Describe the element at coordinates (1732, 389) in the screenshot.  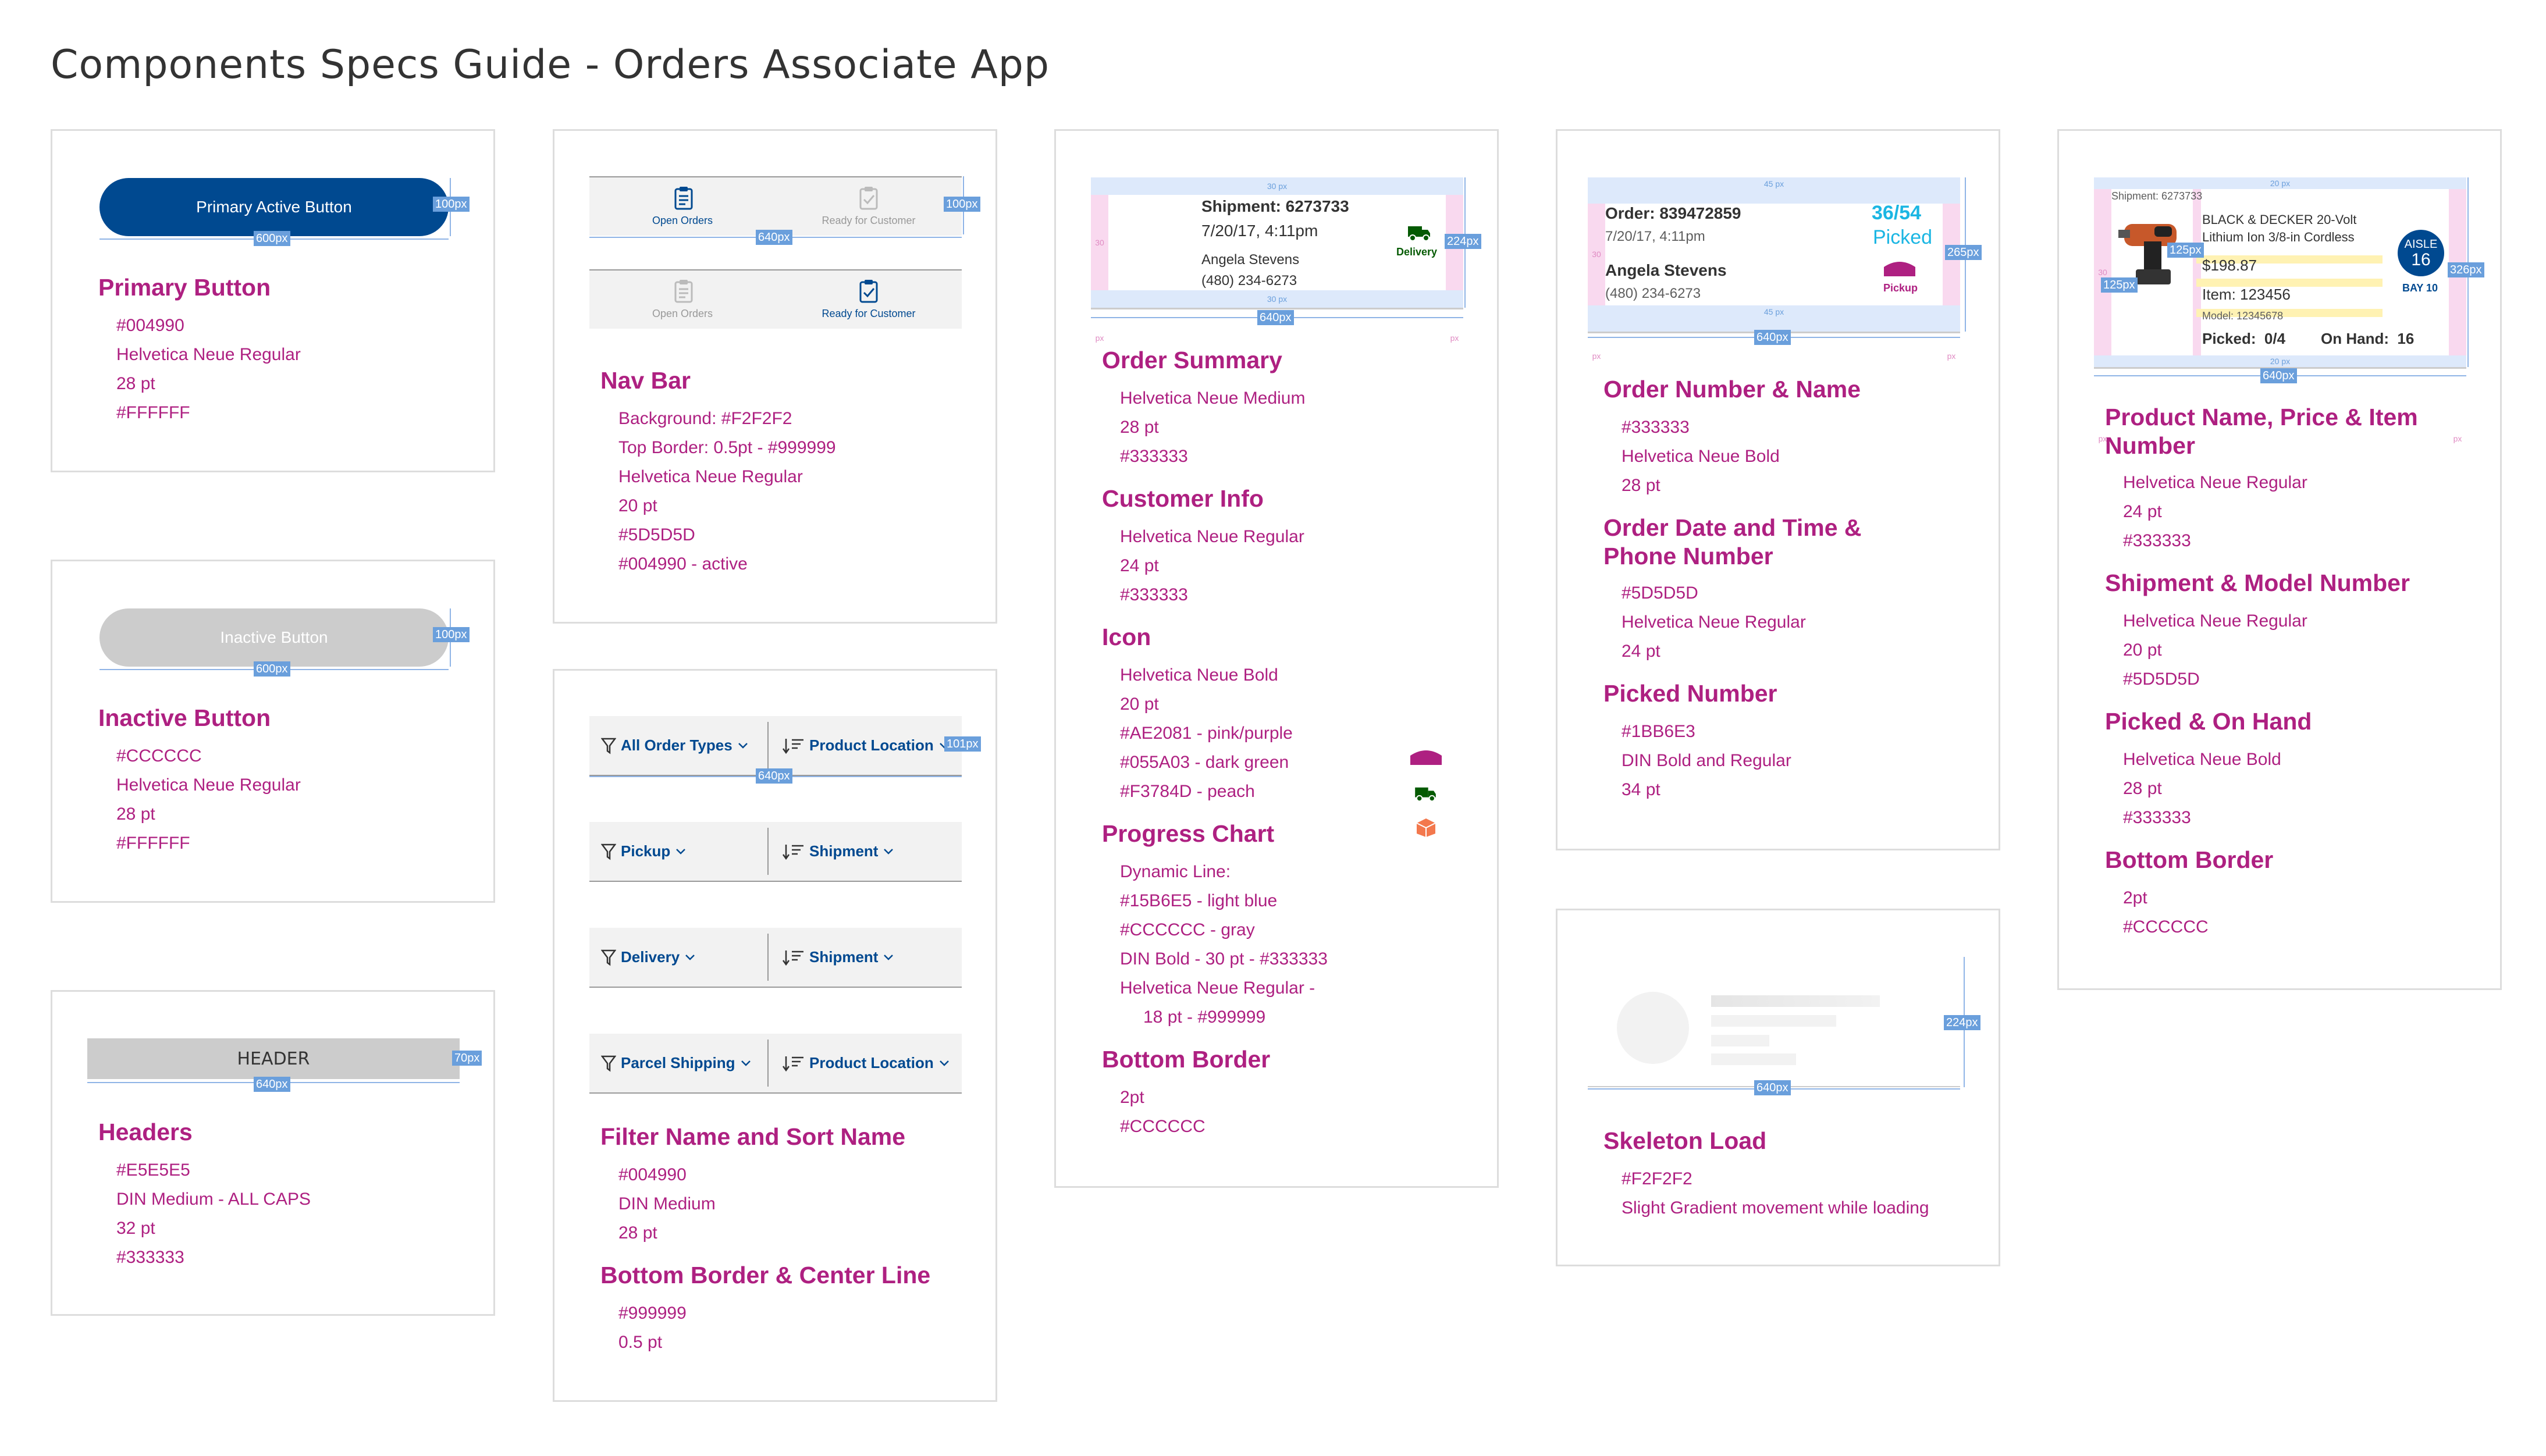
I see `spec-heading: Order Number & Name` at that location.